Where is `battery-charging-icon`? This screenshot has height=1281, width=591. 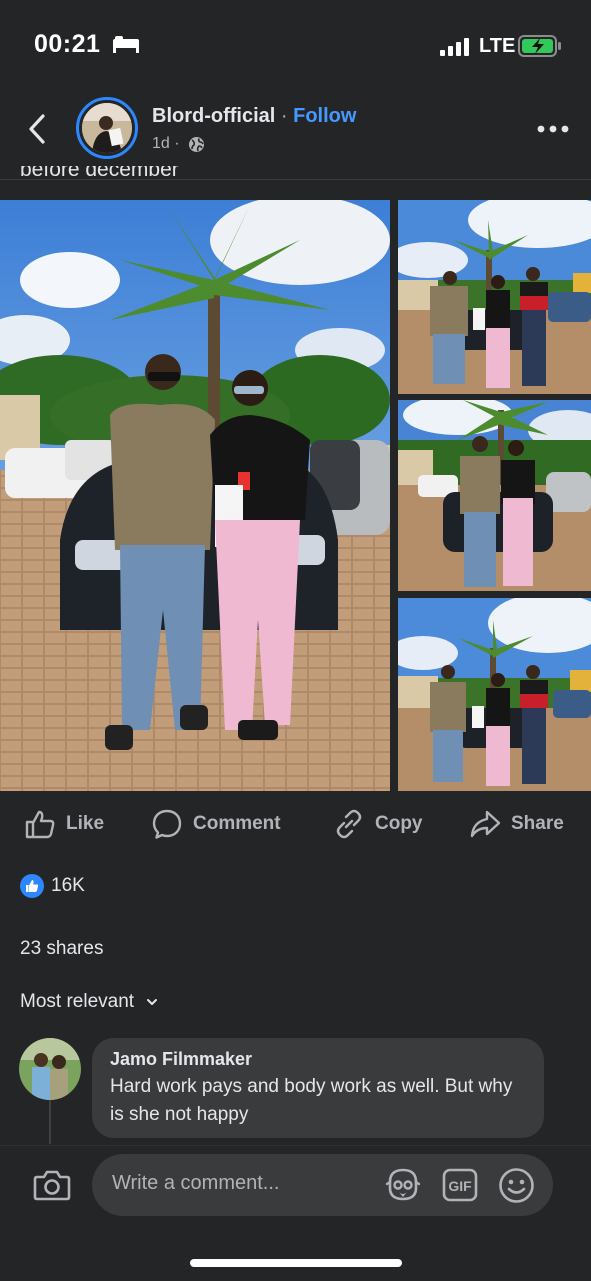 battery-charging-icon is located at coordinates (539, 46).